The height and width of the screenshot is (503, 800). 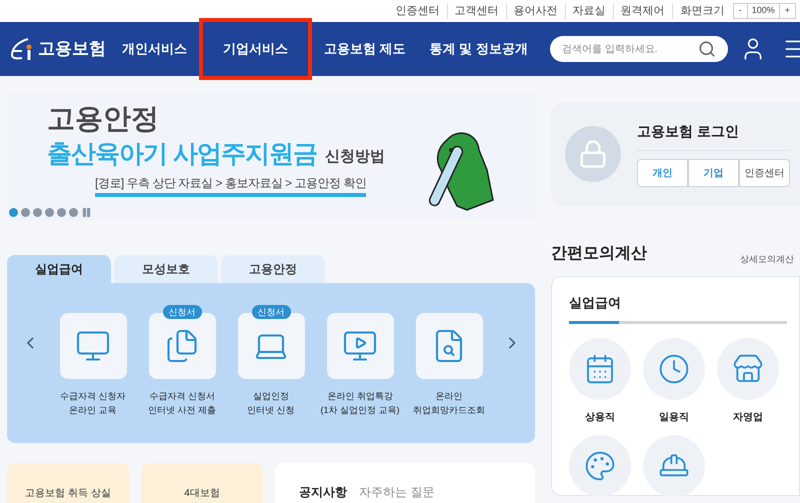 What do you see at coordinates (255, 49) in the screenshot?
I see `nav-menu-item: 기업서비스` at bounding box center [255, 49].